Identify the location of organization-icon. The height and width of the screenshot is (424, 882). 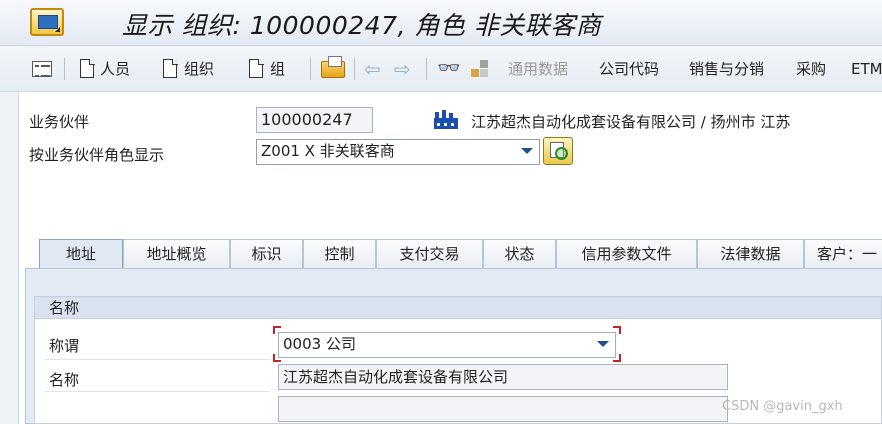
(446, 119).